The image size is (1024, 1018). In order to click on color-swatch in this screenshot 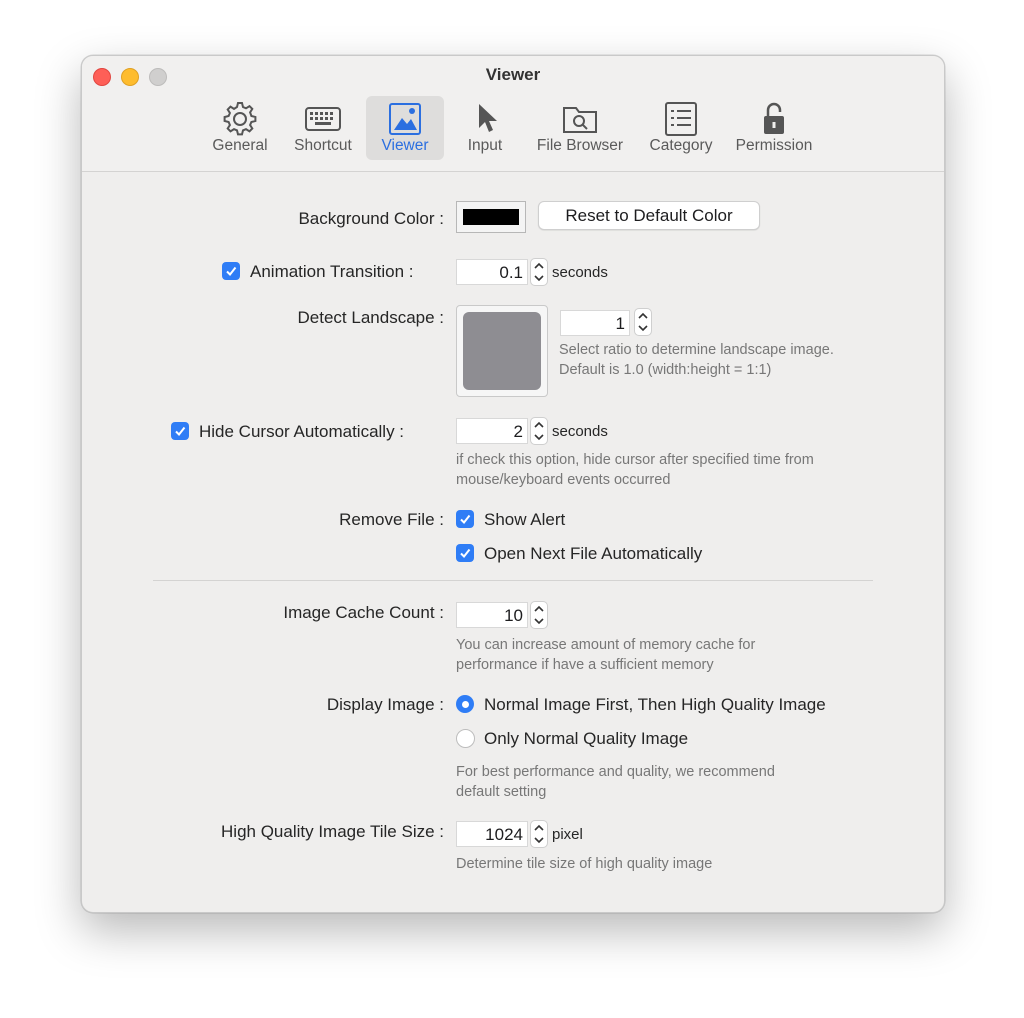, I will do `click(491, 217)`.